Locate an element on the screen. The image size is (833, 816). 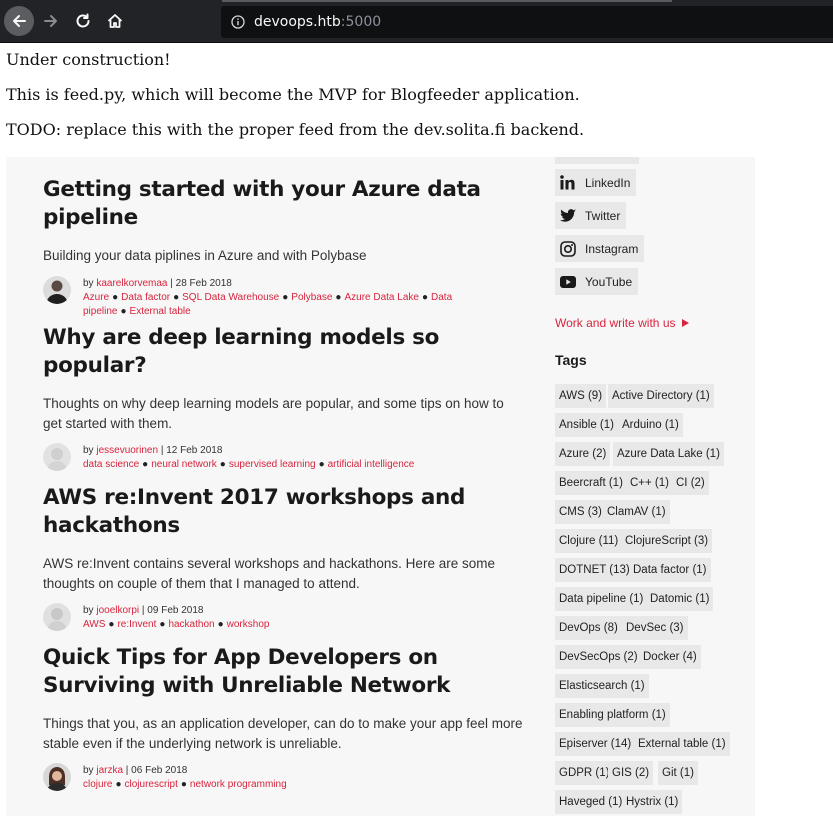
byline: by jarzka | 06 Feb 2018 is located at coordinates (135, 770).